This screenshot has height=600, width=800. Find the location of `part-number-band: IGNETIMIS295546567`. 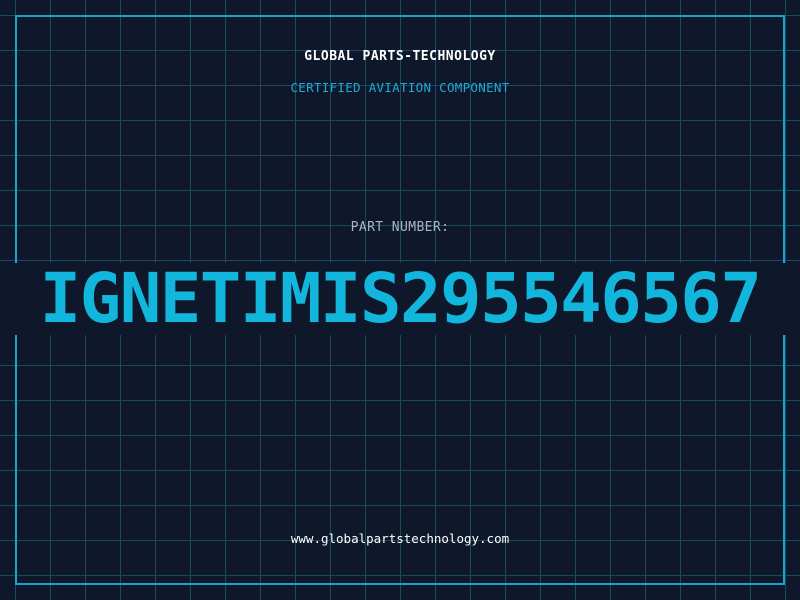

part-number-band: IGNETIMIS295546567 is located at coordinates (400, 299).